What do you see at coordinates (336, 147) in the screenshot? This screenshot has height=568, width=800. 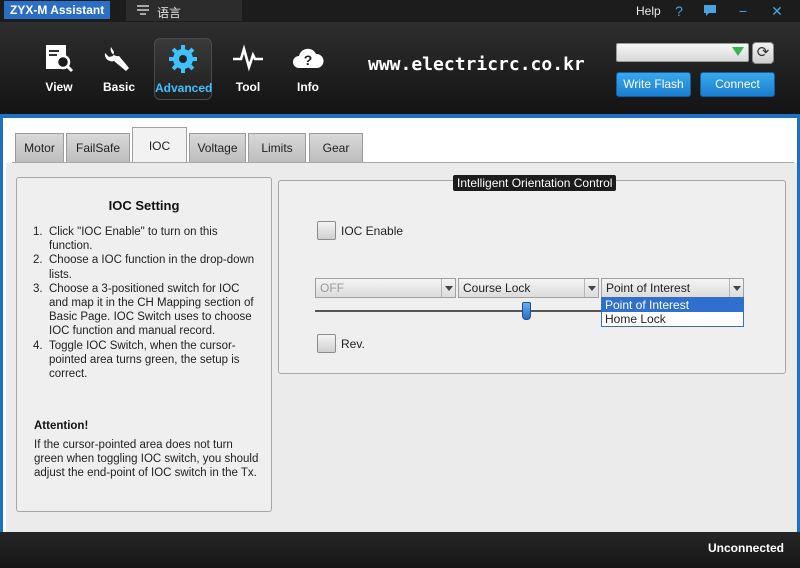 I see `tab-gear: Gear` at bounding box center [336, 147].